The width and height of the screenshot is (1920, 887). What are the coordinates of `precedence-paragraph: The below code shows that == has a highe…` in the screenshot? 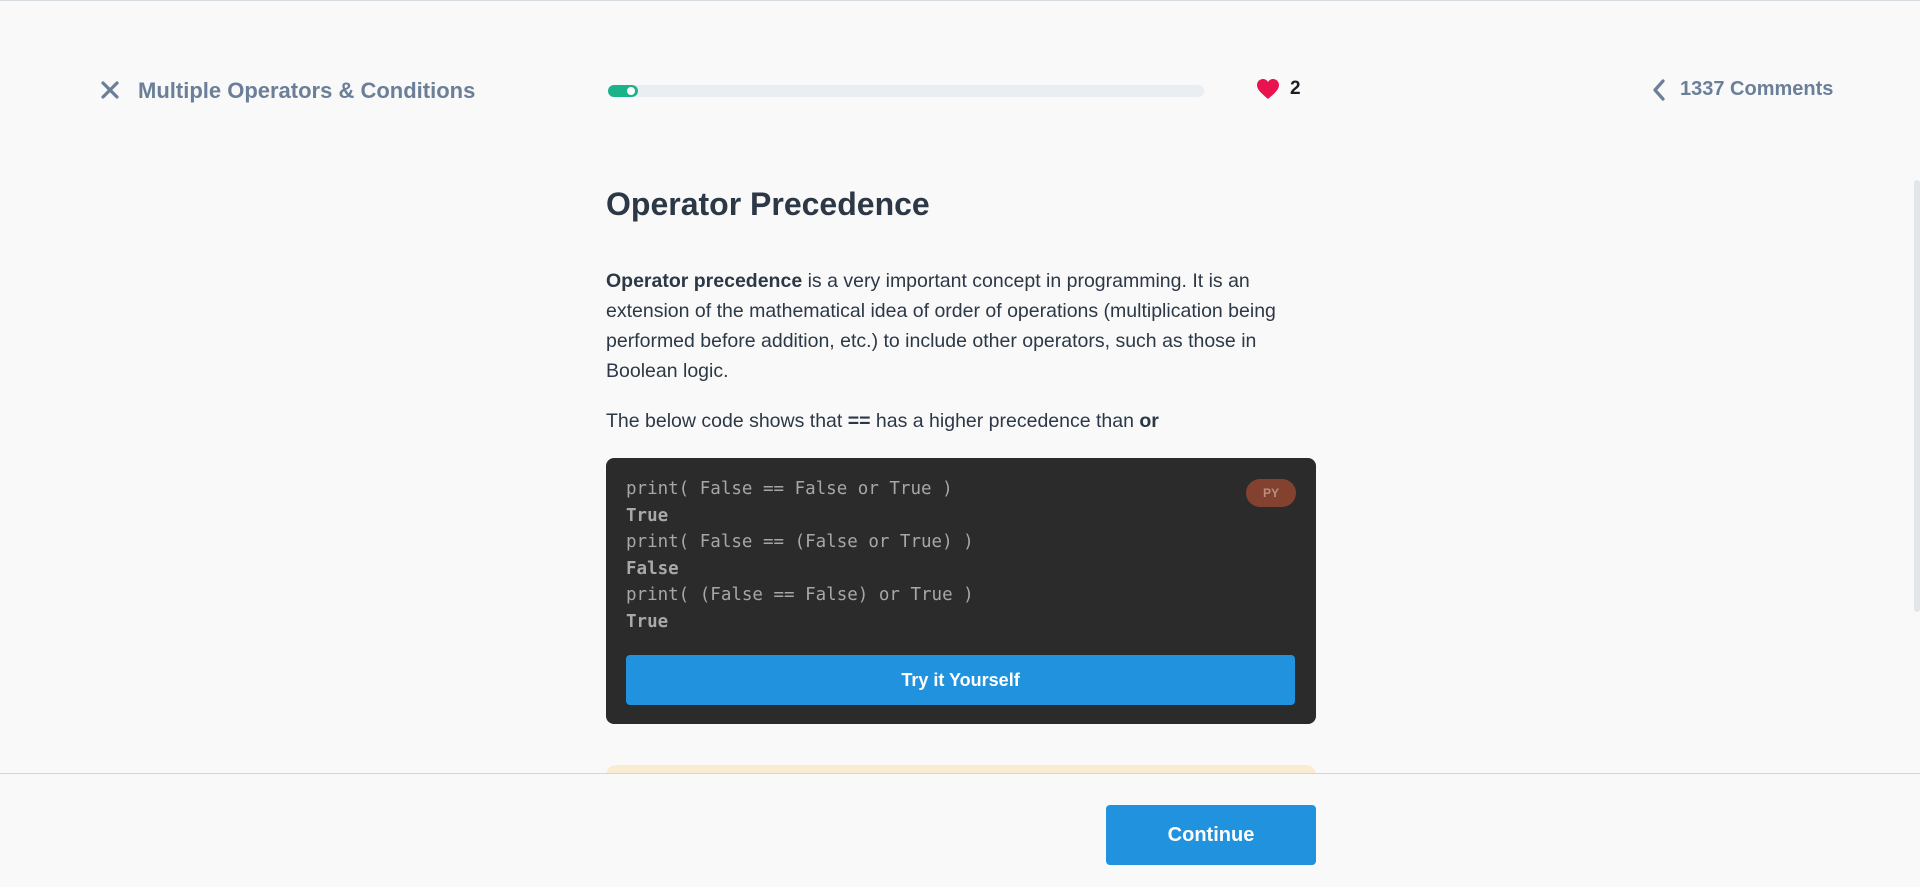 It's located at (961, 421).